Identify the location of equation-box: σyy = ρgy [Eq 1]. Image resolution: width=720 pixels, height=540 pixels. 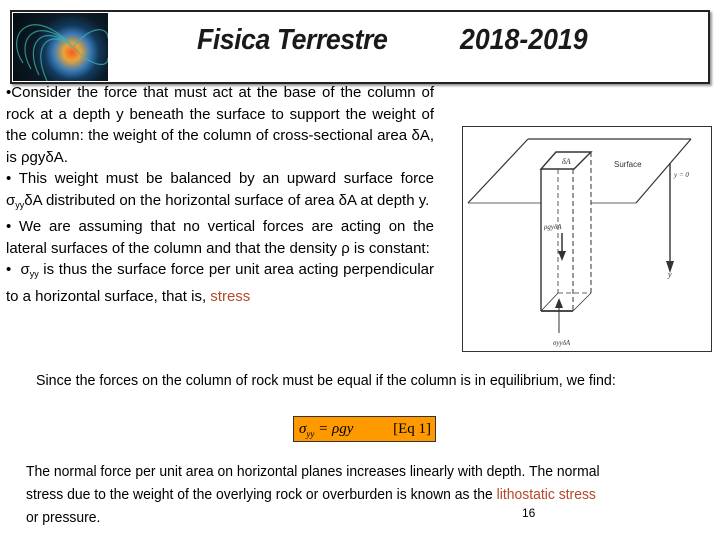
(364, 429).